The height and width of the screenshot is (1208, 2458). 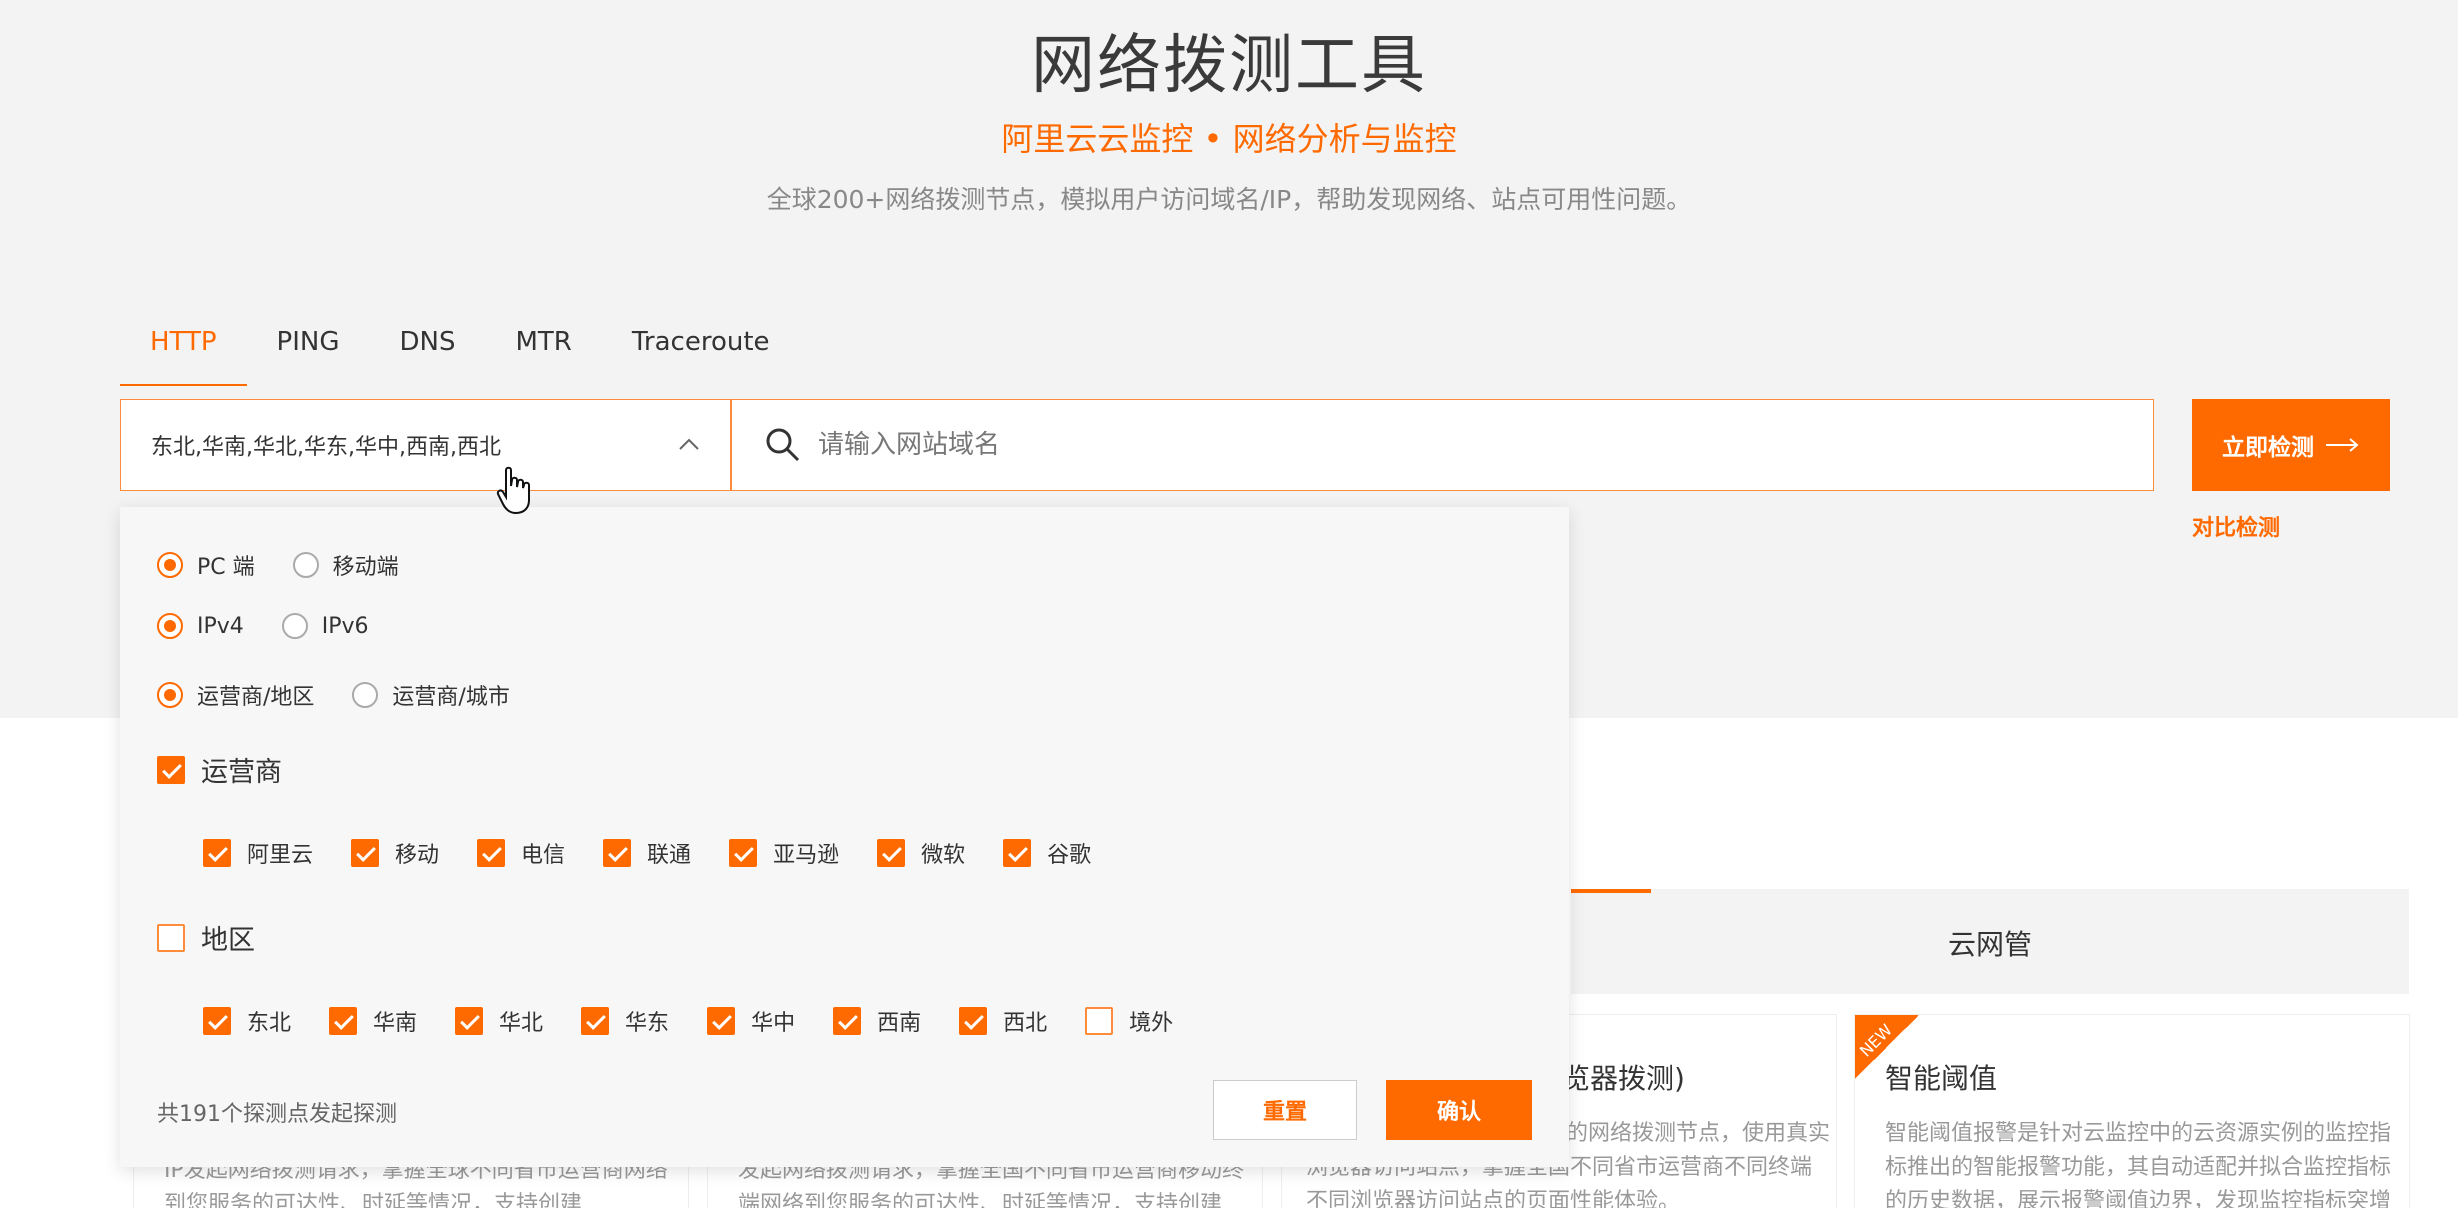 I want to click on reset-button: 重置, so click(x=1285, y=1110).